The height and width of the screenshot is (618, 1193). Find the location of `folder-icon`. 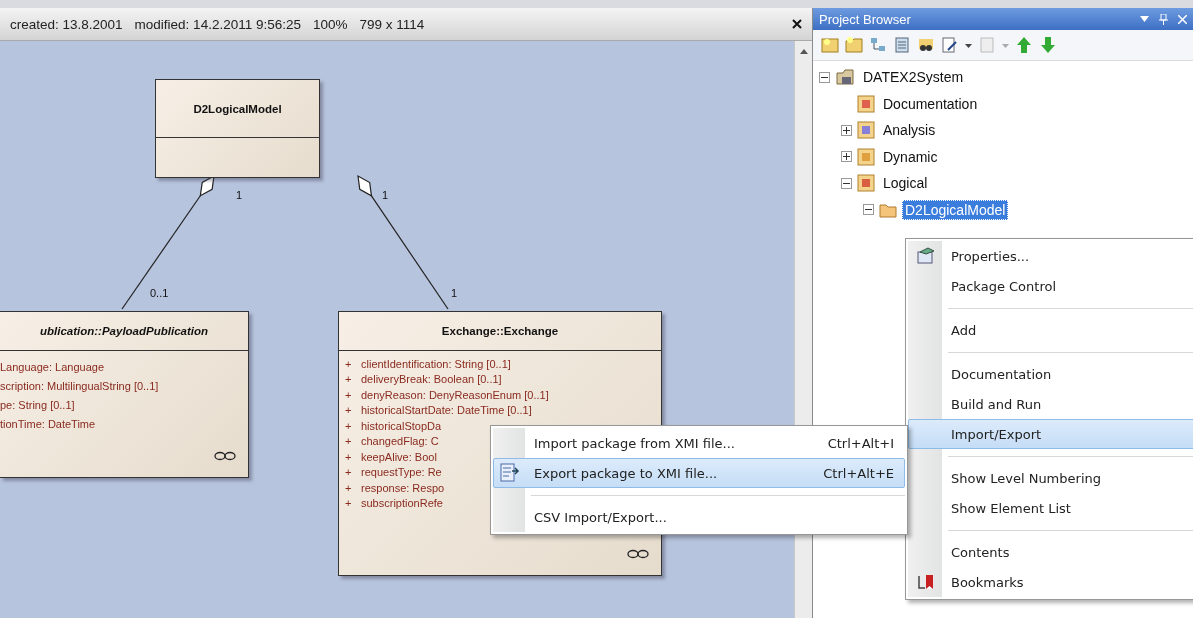

folder-icon is located at coordinates (888, 209).